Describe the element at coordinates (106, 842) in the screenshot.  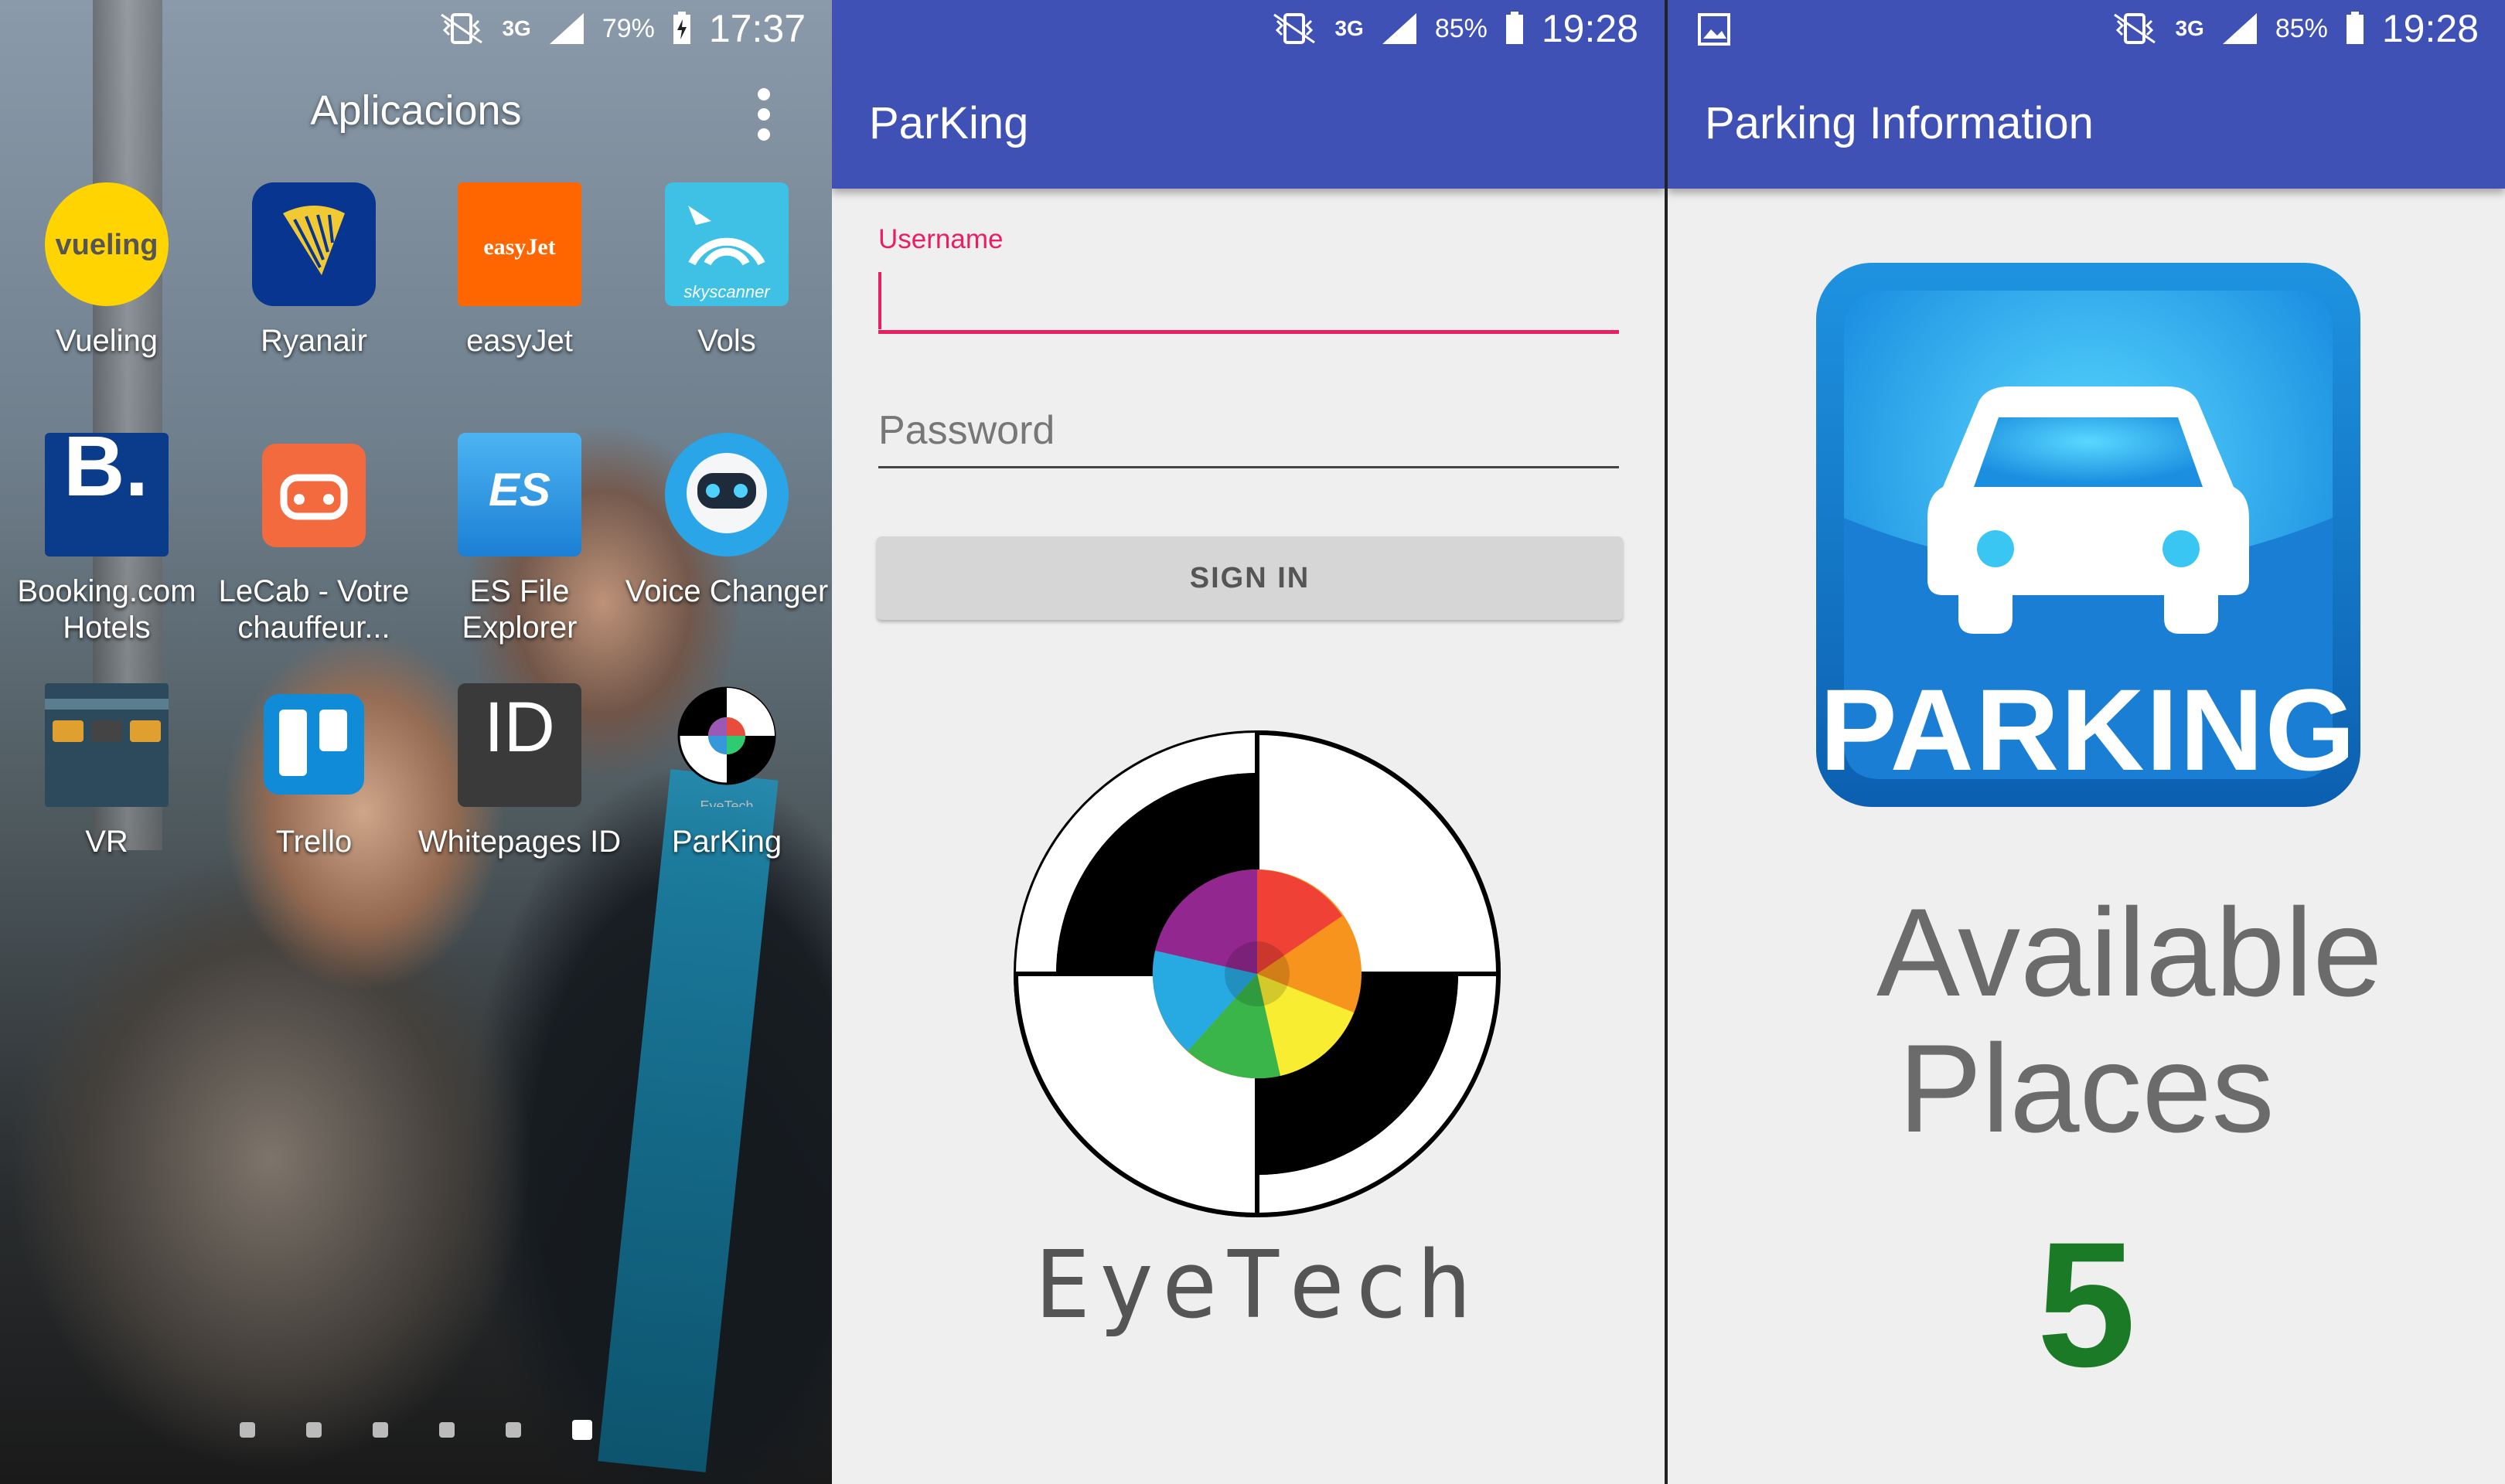
I see `app-label: VR` at that location.